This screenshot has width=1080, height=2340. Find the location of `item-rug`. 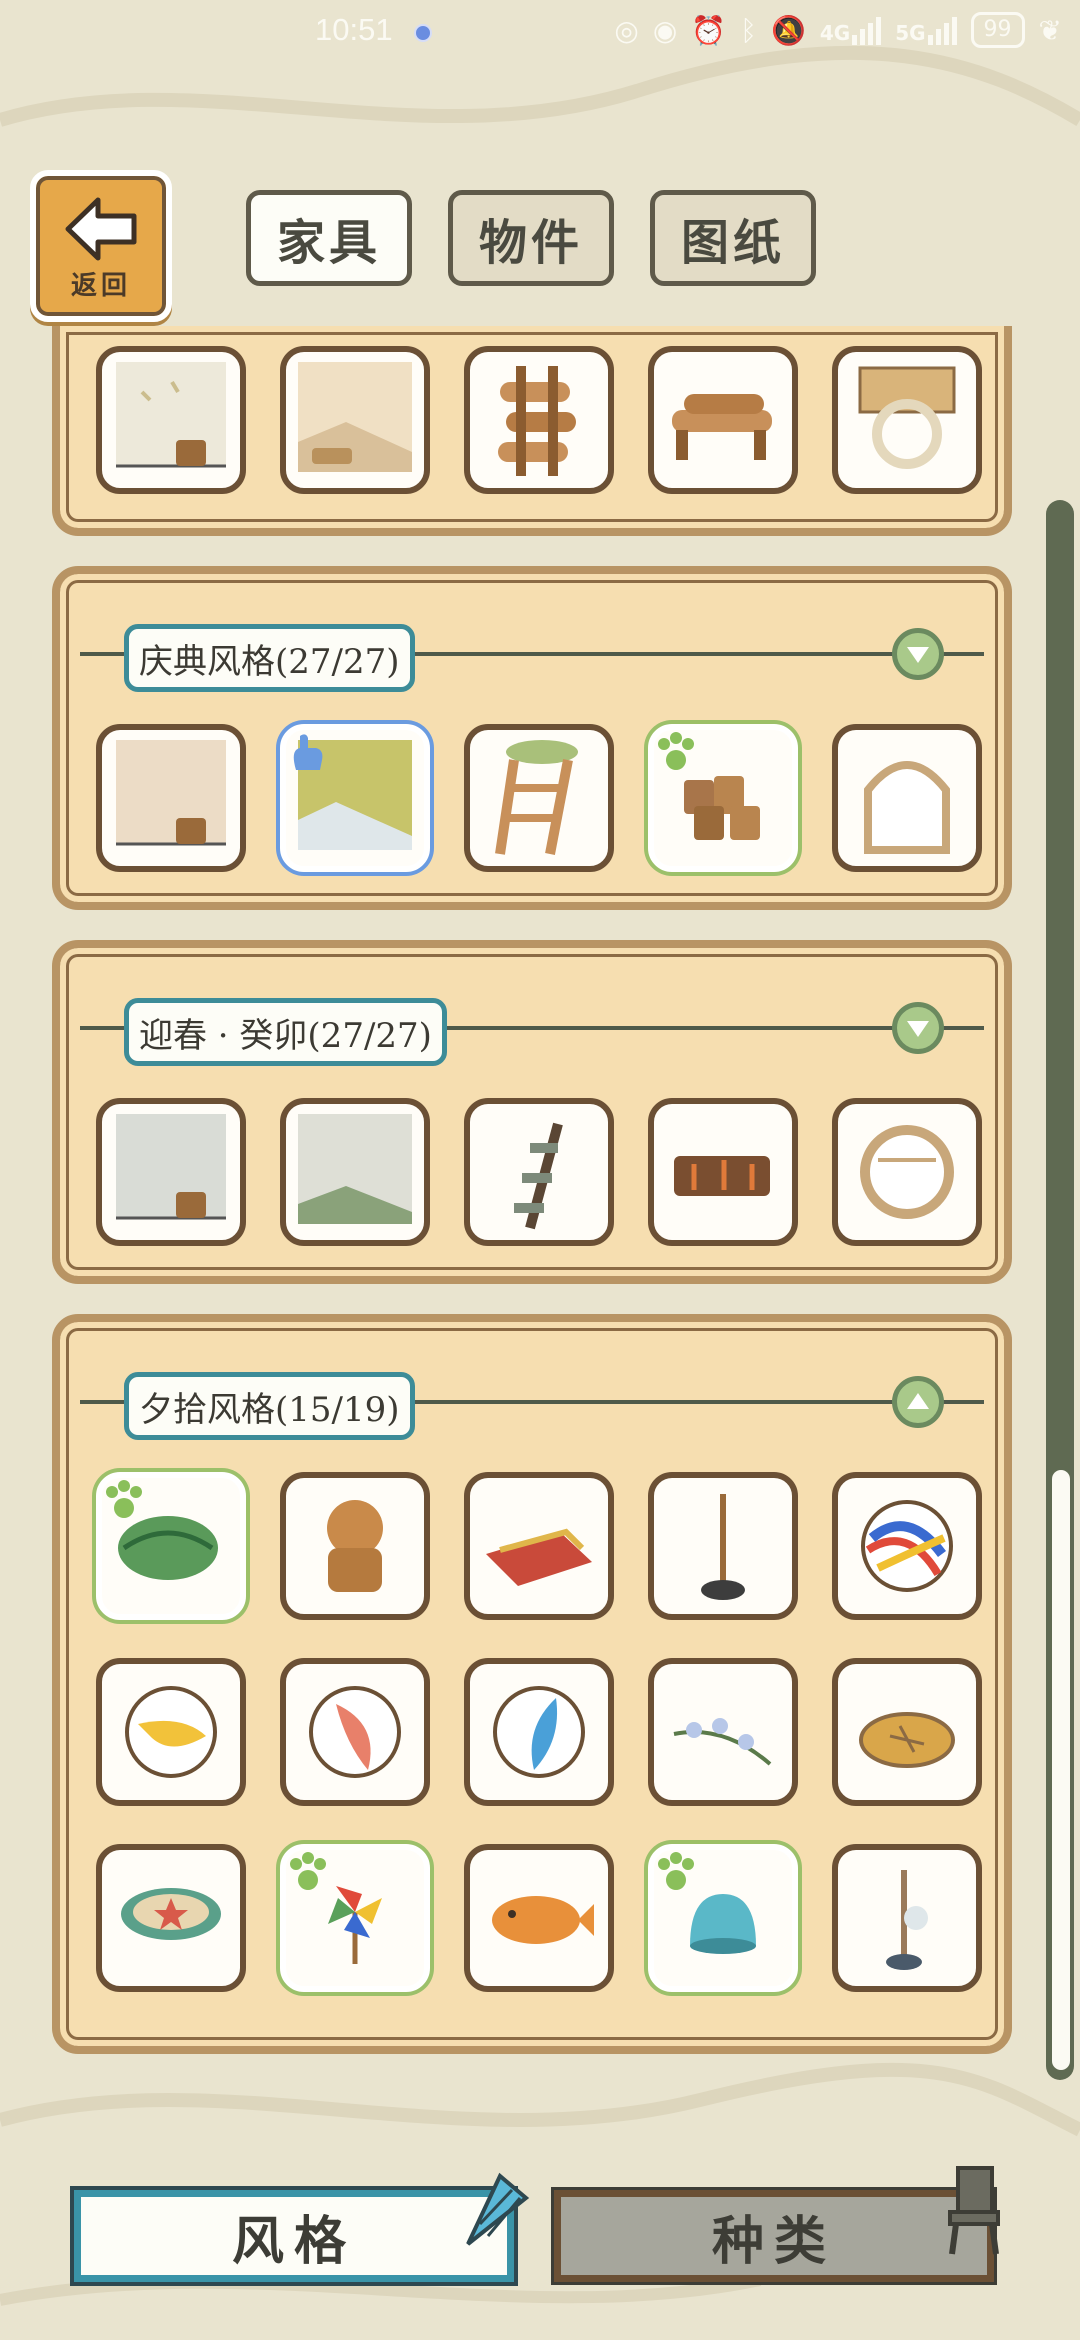

item-rug is located at coordinates (539, 1546).